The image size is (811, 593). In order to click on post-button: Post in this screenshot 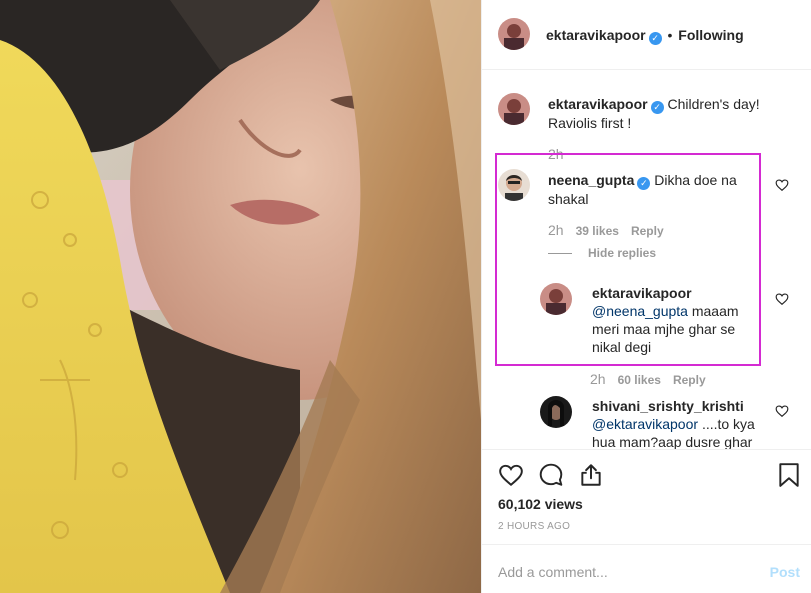, I will do `click(785, 572)`.